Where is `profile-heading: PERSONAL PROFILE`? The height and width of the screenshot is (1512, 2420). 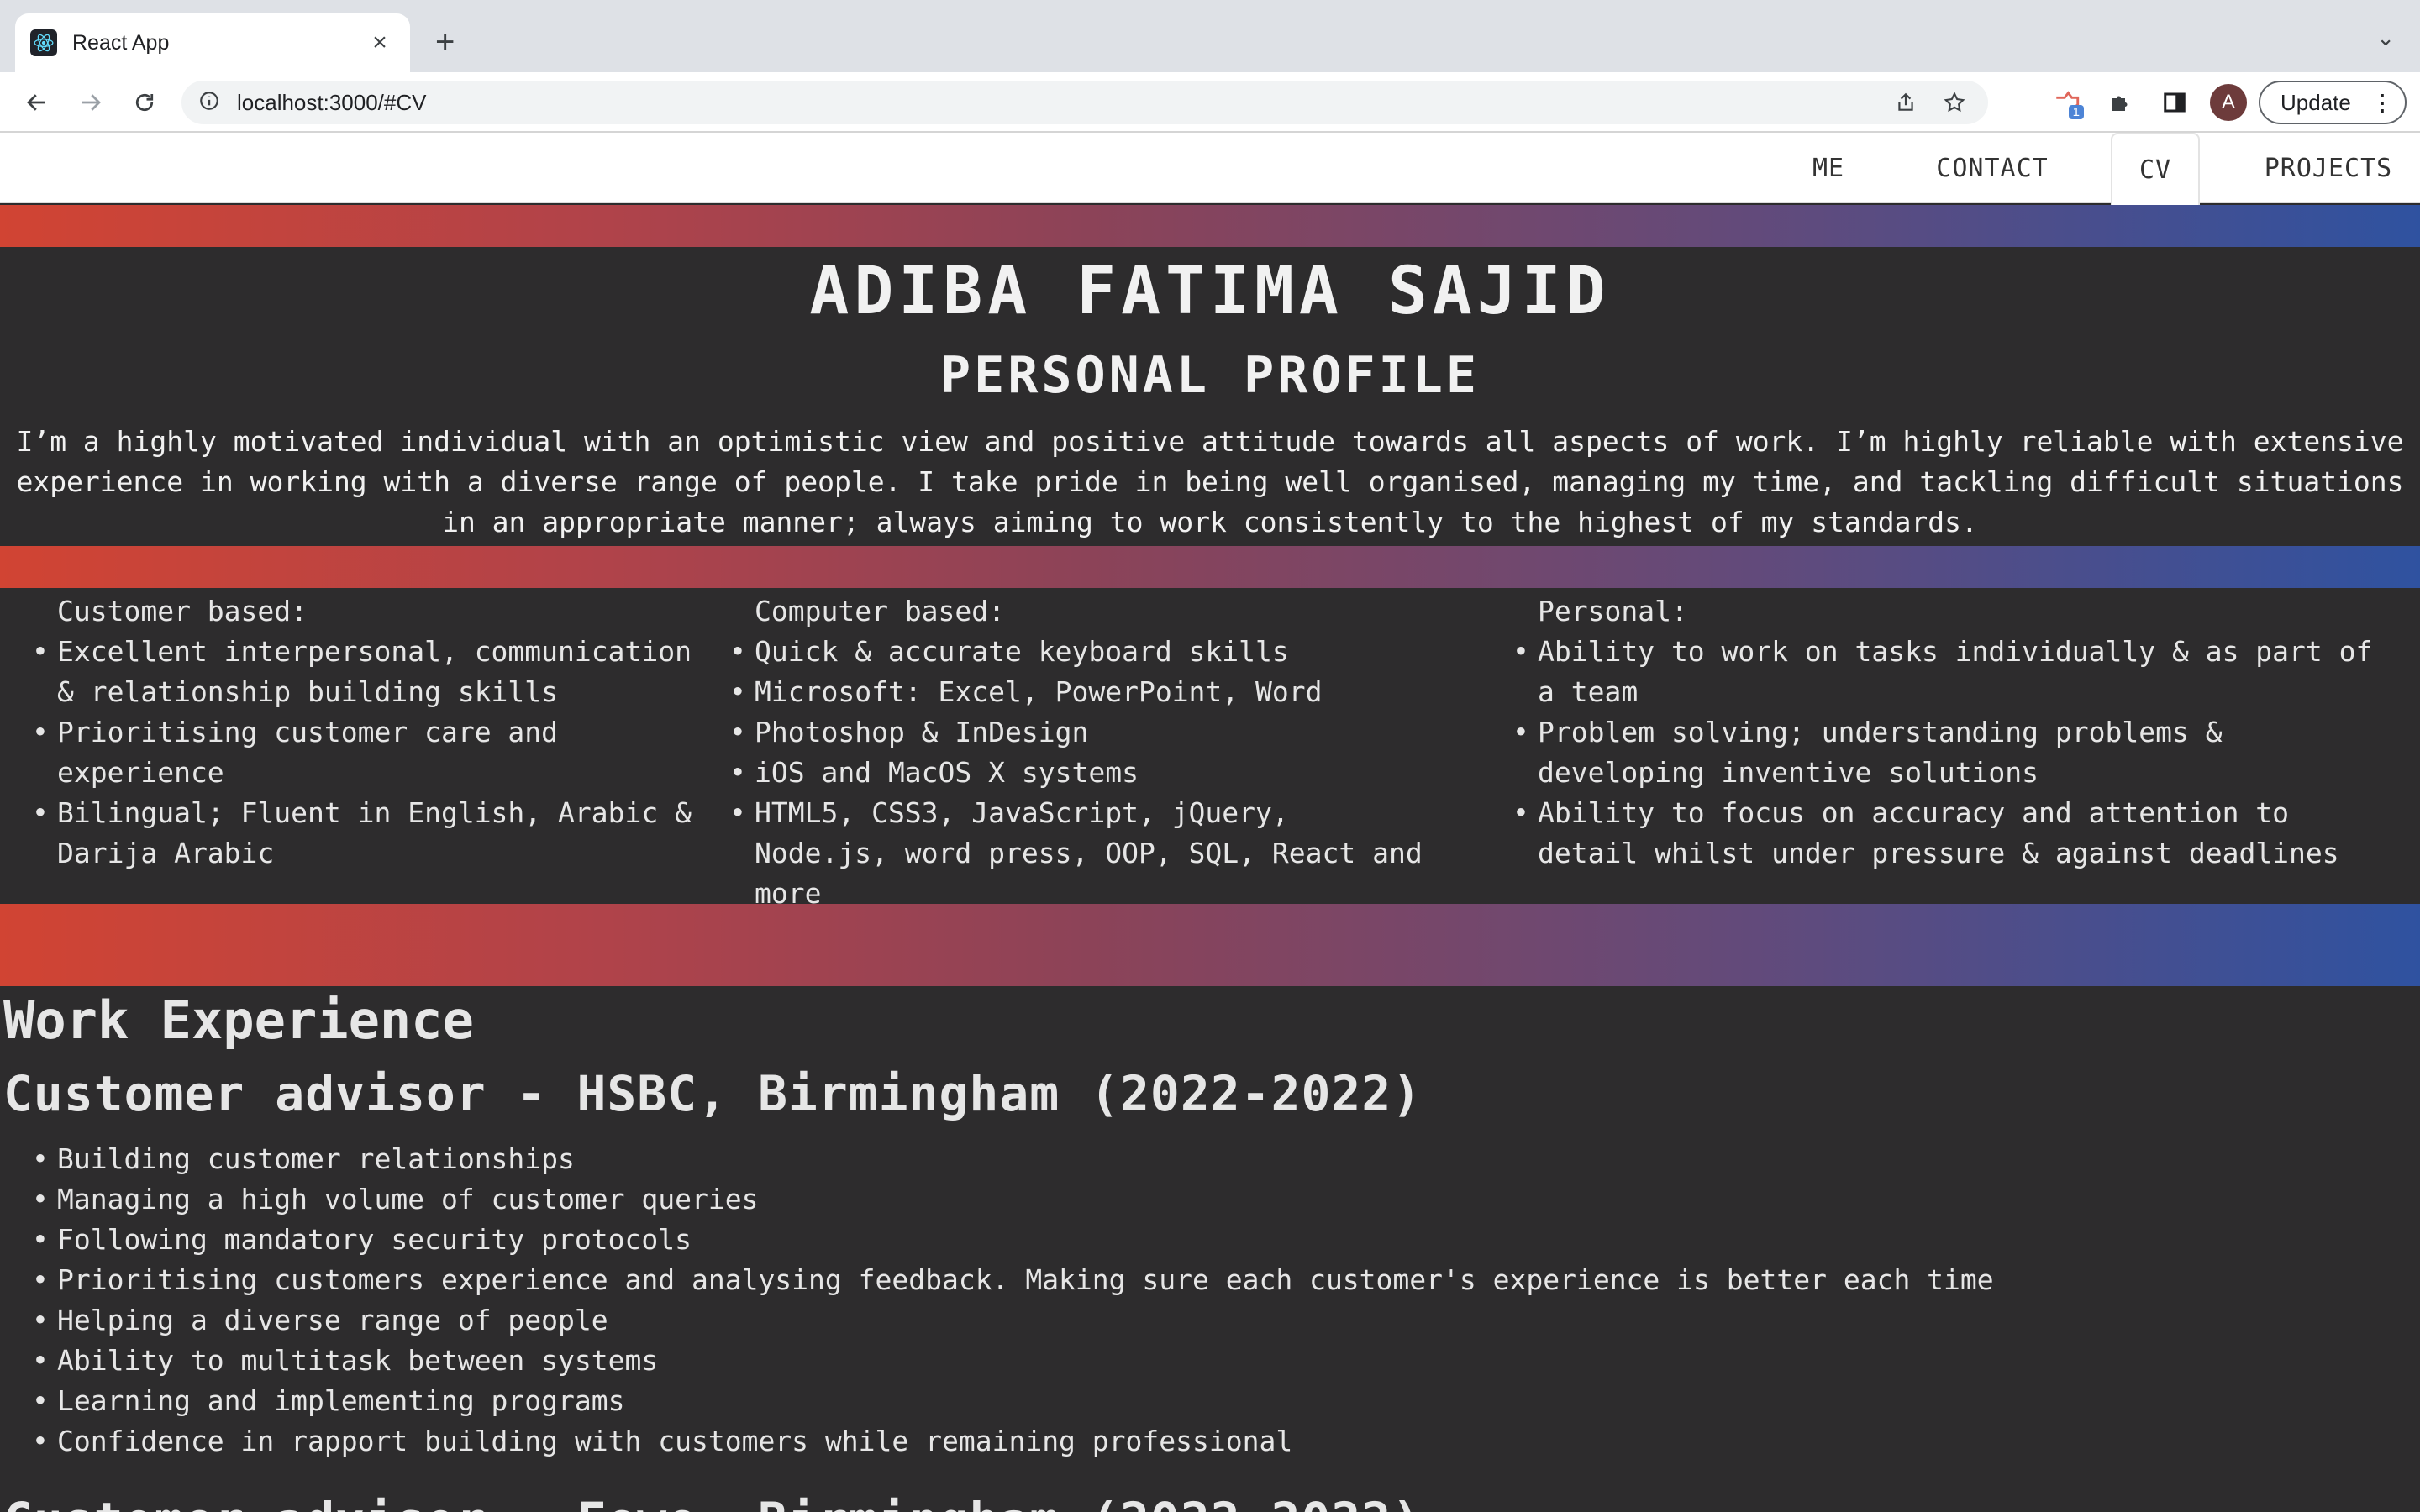
profile-heading: PERSONAL PROFILE is located at coordinates (1210, 375).